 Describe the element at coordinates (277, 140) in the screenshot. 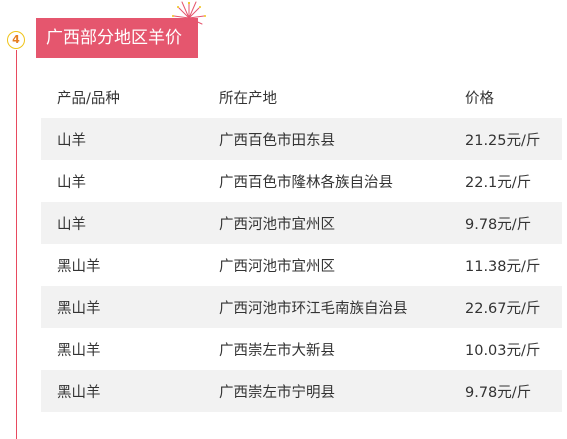

I see `cell-origin: 广西百色市田东县` at that location.